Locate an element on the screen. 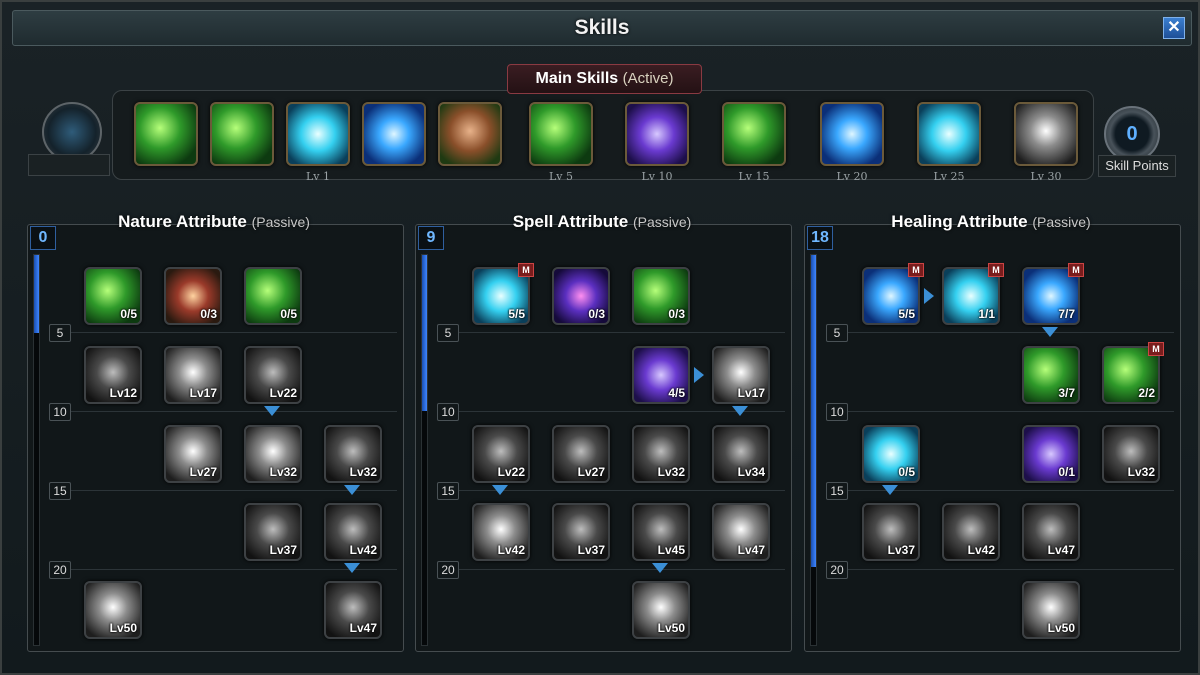 The width and height of the screenshot is (1200, 675). skill-level-value: Lv22 is located at coordinates (511, 472).